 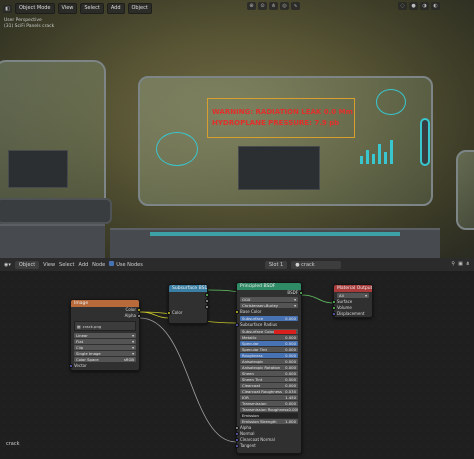 What do you see at coordinates (88, 353) in the screenshot?
I see `source-value: Single Image` at bounding box center [88, 353].